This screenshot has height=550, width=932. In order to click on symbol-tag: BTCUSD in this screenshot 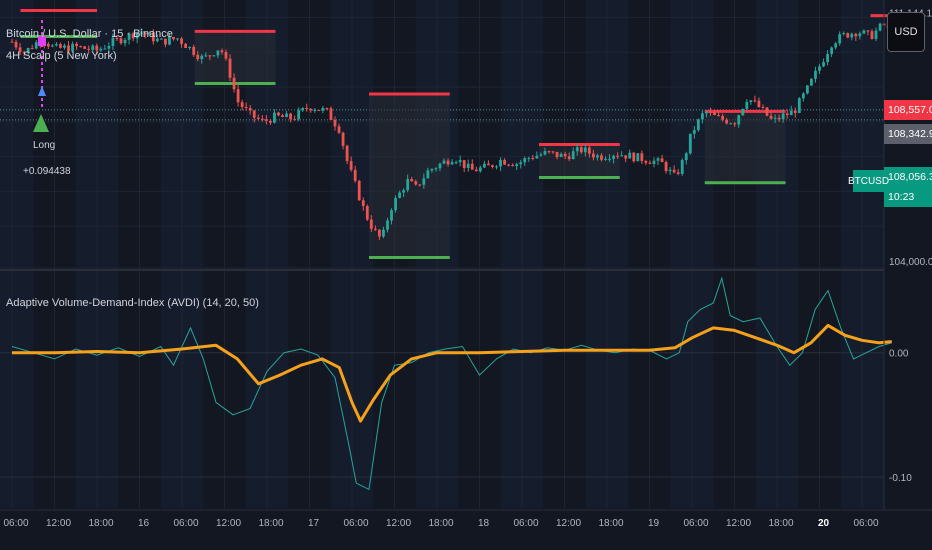, I will do `click(868, 181)`.